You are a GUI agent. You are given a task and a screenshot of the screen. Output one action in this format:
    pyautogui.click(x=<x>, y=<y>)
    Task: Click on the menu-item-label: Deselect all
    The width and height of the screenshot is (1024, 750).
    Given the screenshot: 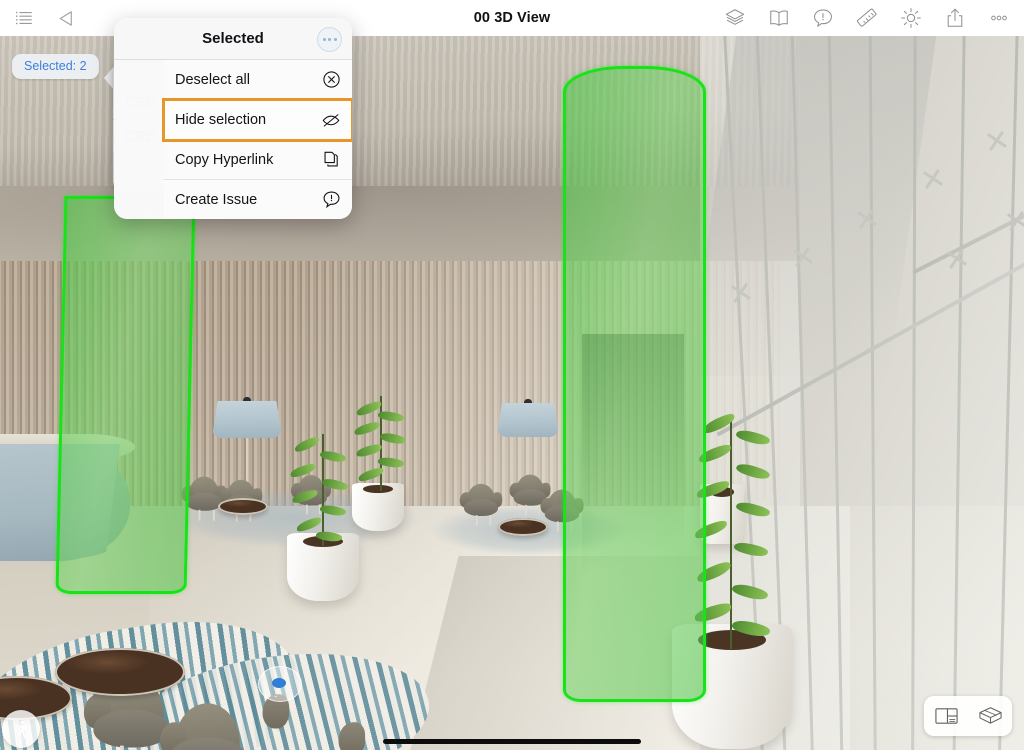 What is the action you would take?
    pyautogui.click(x=212, y=79)
    